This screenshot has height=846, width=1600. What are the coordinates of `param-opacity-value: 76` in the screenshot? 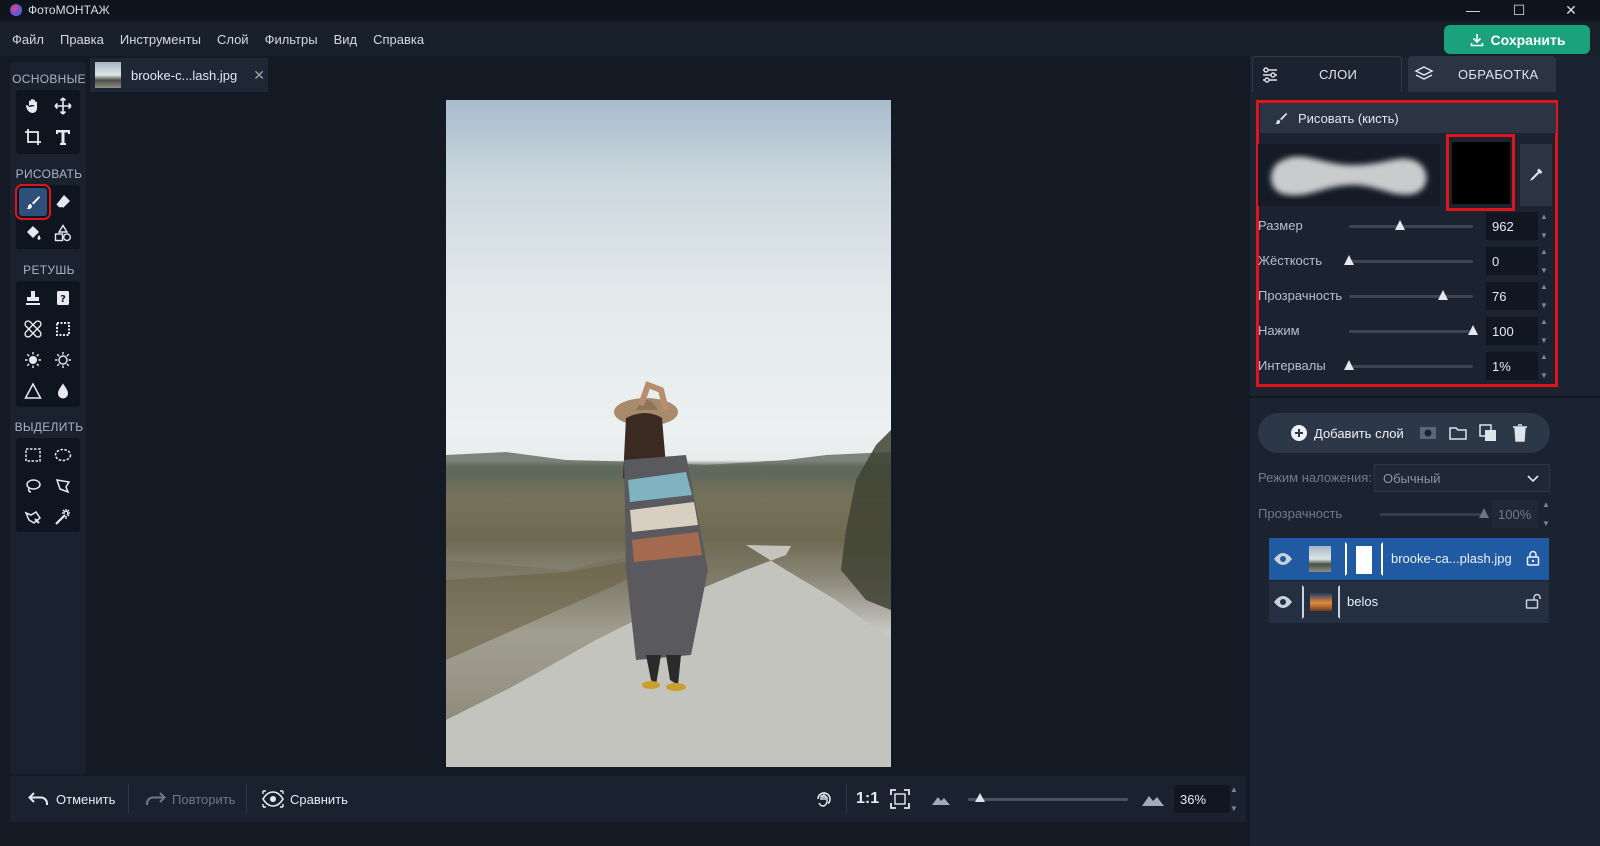 It's located at (1512, 296).